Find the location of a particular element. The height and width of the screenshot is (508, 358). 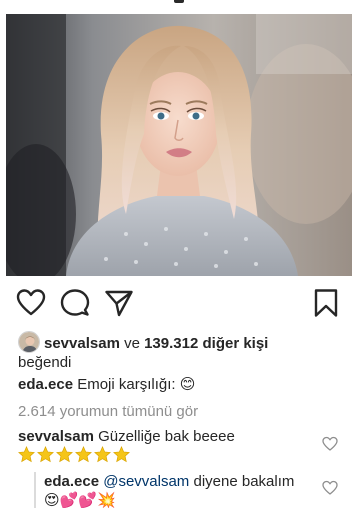

comment-icon is located at coordinates (75, 303).